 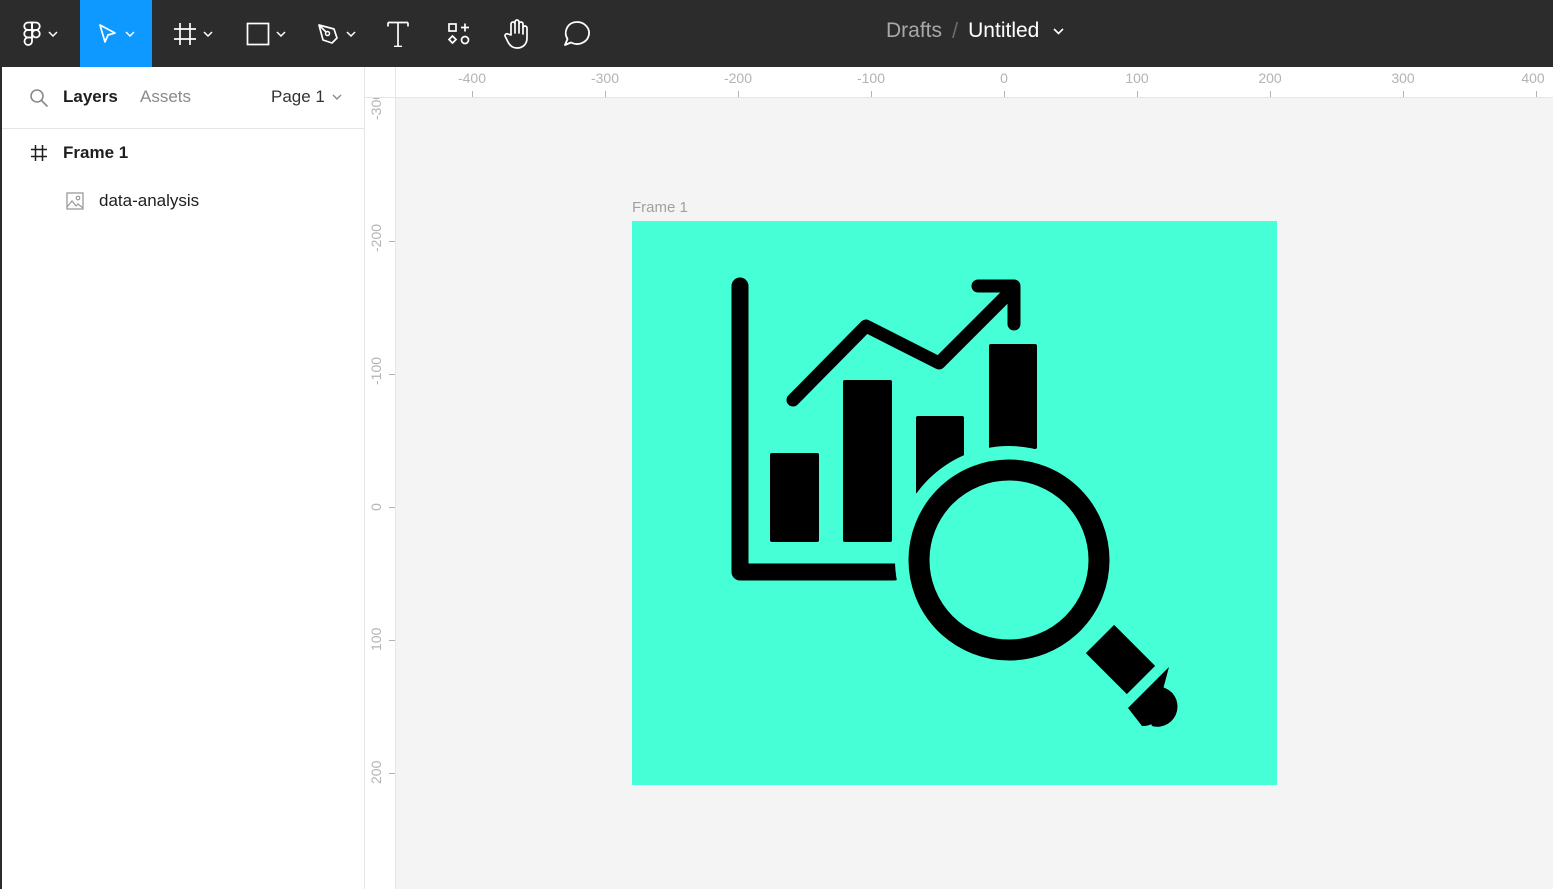 What do you see at coordinates (39, 100) in the screenshot?
I see `search-icon` at bounding box center [39, 100].